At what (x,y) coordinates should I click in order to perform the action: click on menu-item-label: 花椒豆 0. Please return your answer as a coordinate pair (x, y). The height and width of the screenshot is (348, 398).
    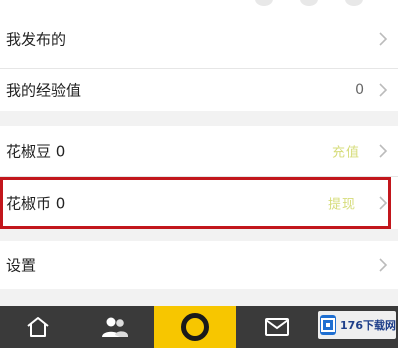
    Looking at the image, I should click on (36, 151).